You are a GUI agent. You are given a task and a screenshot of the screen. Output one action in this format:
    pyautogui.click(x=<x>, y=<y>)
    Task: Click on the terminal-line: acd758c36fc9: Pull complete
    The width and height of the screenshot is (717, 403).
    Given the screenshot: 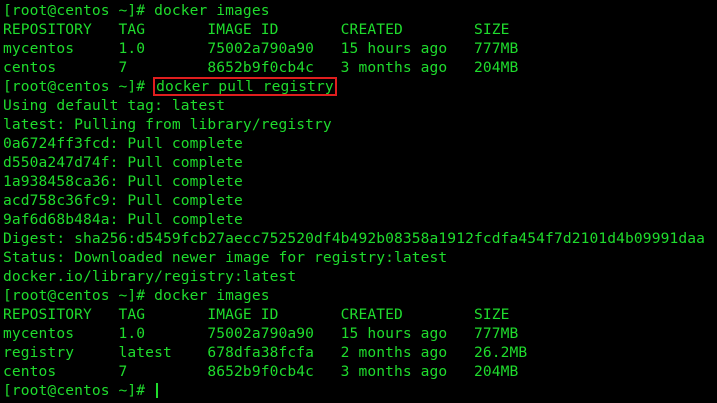 What is the action you would take?
    pyautogui.click(x=123, y=200)
    